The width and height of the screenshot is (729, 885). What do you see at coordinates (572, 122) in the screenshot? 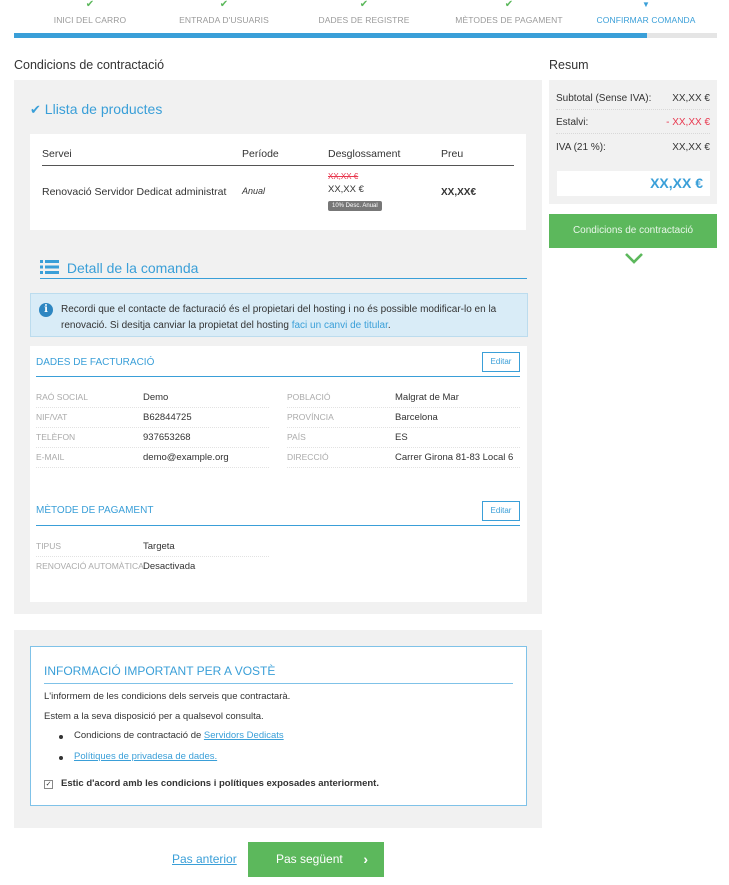
I see `saving-label: Estalvi:` at bounding box center [572, 122].